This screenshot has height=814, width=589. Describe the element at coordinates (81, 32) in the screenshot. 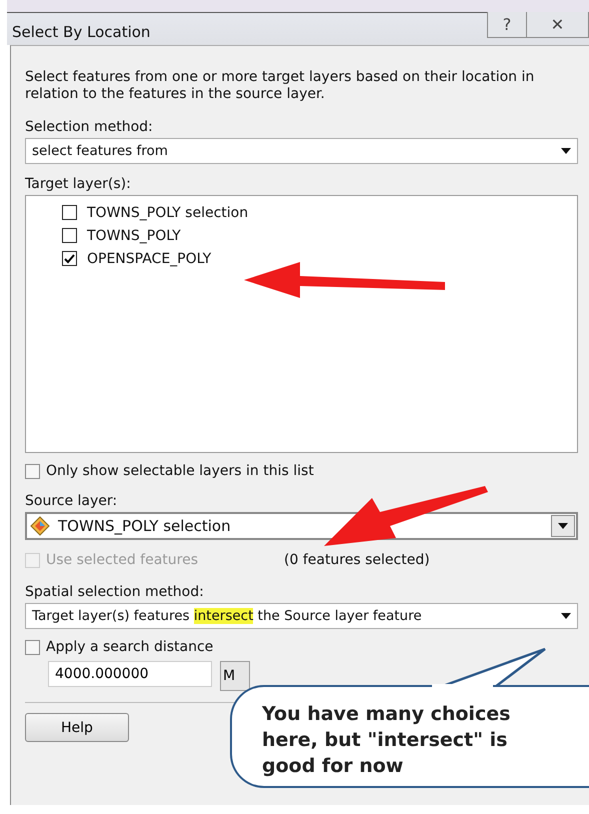

I see `window-title: Select By Location` at that location.